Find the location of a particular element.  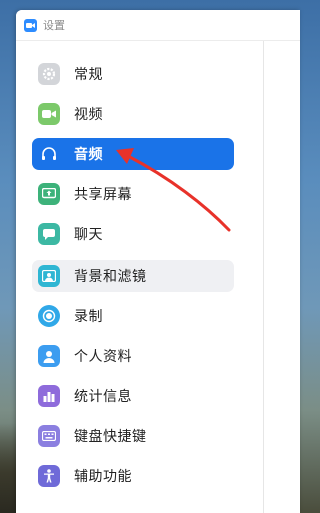

accessibility-icon is located at coordinates (49, 476).